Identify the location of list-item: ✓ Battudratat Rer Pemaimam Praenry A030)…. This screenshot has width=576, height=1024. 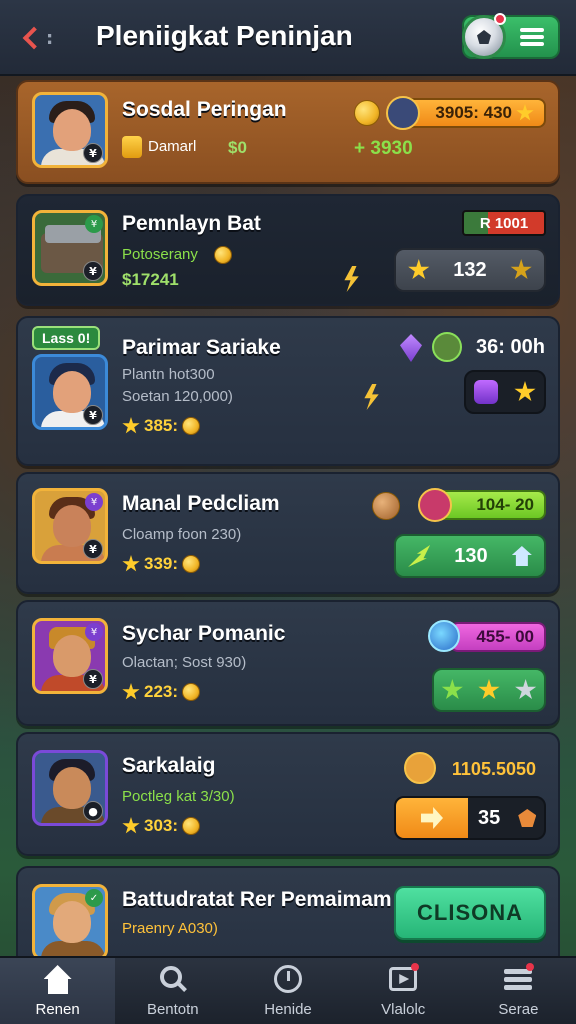
(288, 911).